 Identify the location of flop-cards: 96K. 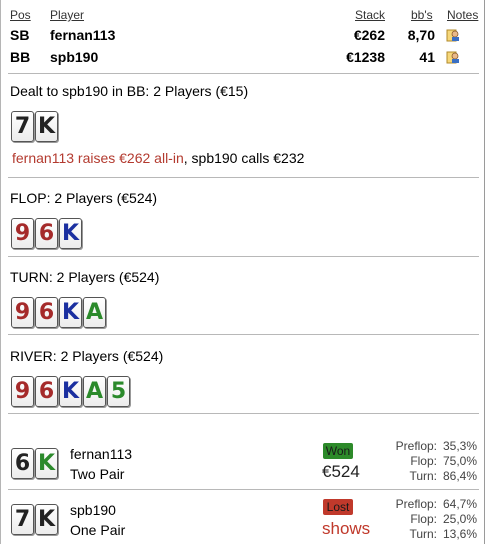
(46, 233).